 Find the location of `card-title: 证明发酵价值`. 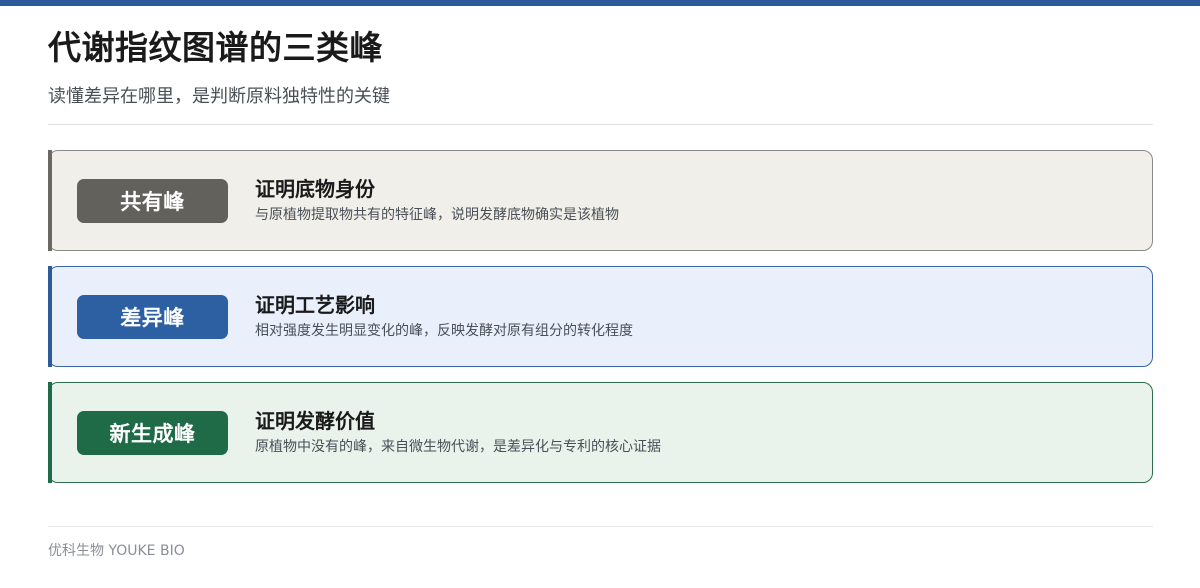

card-title: 证明发酵价值 is located at coordinates (315, 421).